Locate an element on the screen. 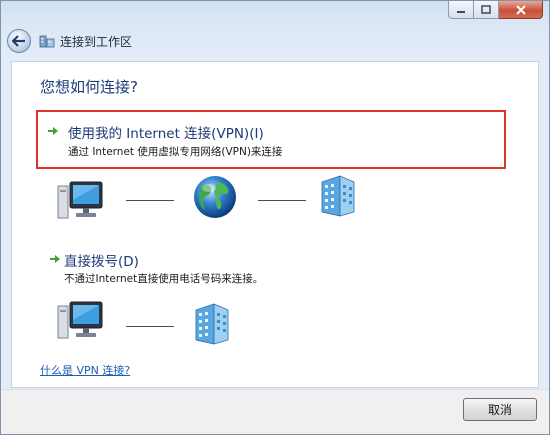 Image resolution: width=550 pixels, height=435 pixels. minimize-icon is located at coordinates (461, 11).